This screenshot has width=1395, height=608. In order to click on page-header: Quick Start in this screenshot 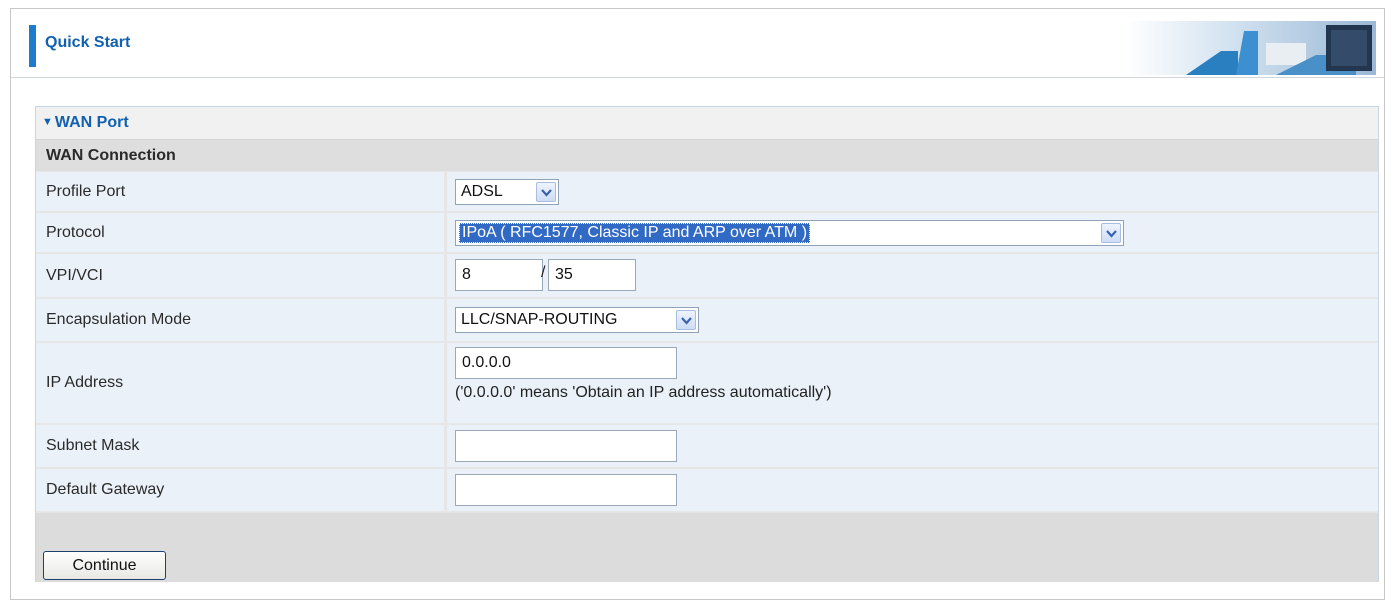, I will do `click(697, 43)`.